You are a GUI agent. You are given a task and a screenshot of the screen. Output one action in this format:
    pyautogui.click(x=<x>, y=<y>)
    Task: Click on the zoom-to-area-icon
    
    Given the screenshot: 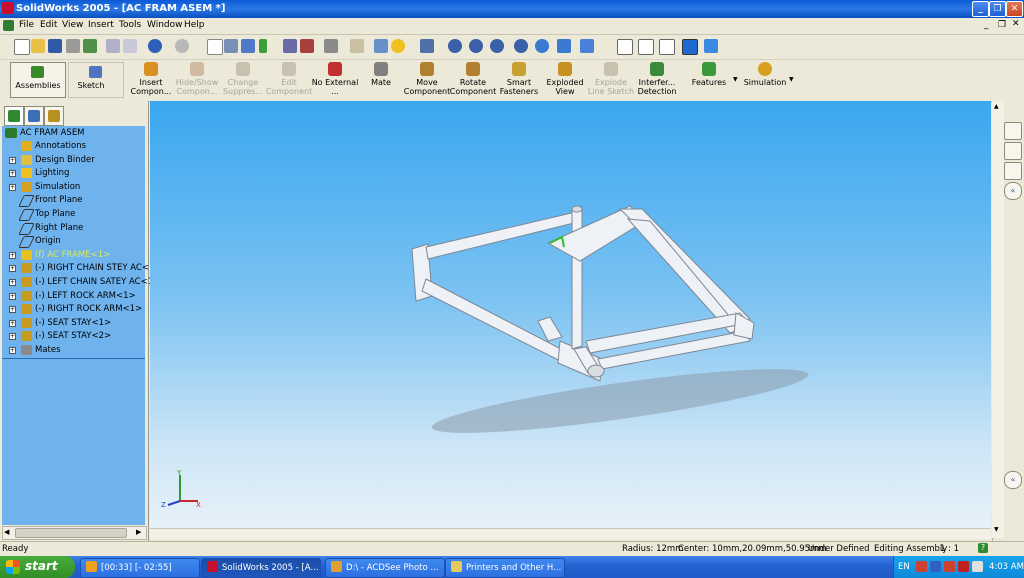 What is the action you would take?
    pyautogui.click(x=476, y=46)
    